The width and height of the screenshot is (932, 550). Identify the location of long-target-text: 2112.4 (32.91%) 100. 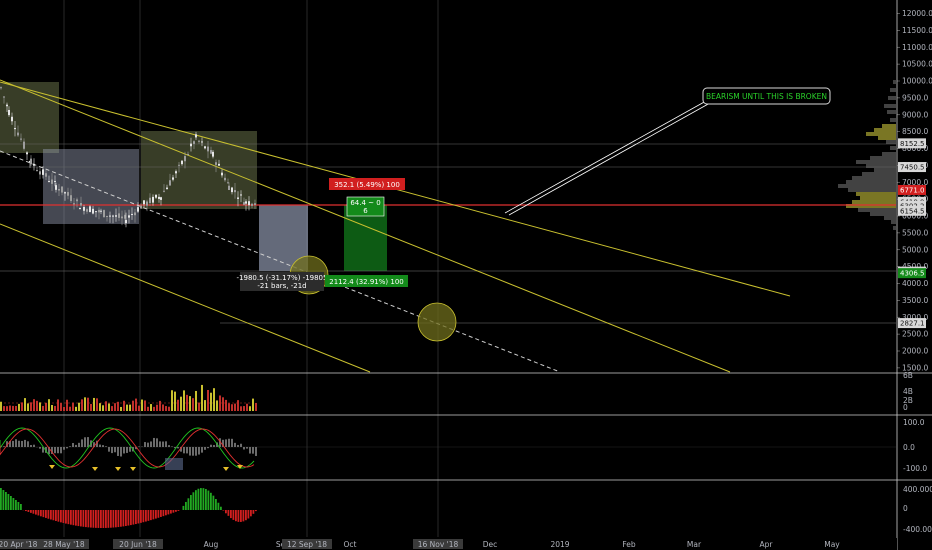
(366, 282).